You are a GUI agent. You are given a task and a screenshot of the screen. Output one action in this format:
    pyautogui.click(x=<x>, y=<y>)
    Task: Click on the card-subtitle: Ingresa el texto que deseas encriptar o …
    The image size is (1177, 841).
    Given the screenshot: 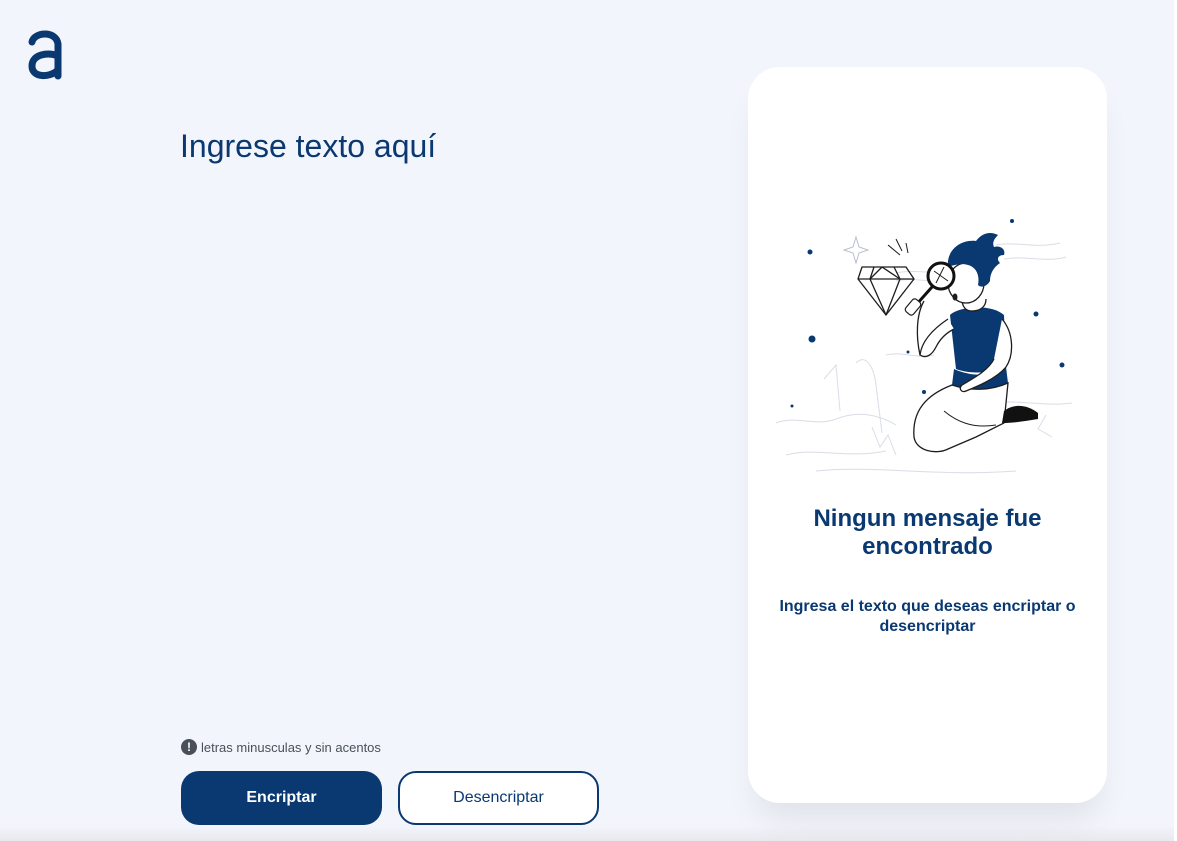 What is the action you would take?
    pyautogui.click(x=927, y=616)
    